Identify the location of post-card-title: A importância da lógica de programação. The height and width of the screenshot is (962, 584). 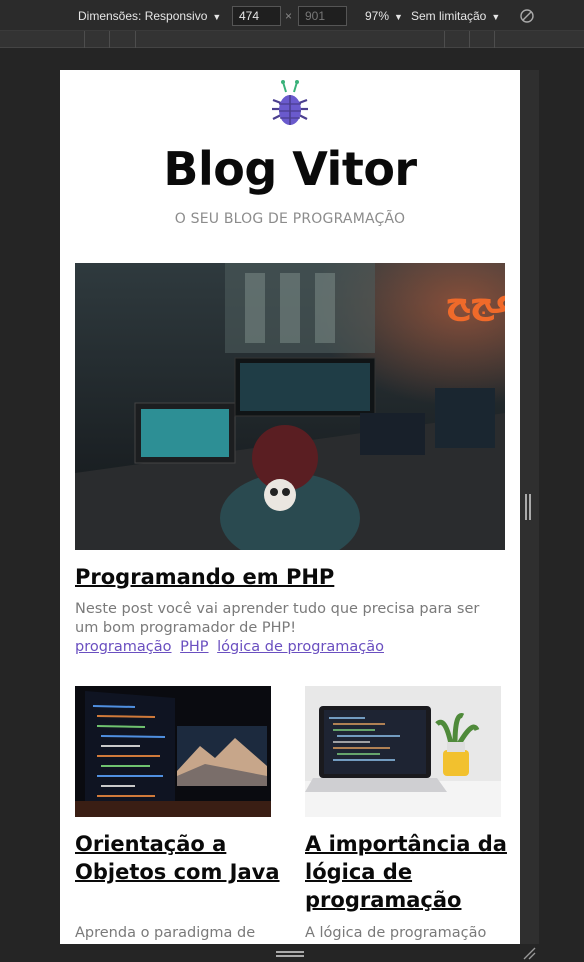
(407, 872).